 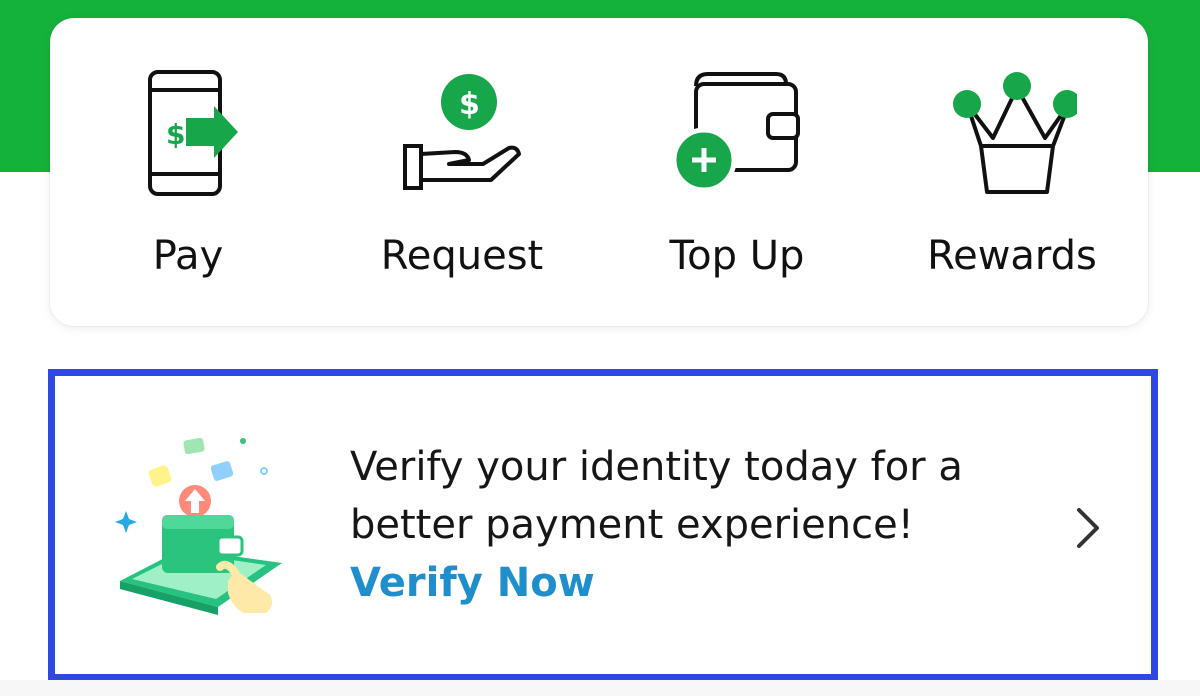 I want to click on crown-icon, so click(x=1014, y=135).